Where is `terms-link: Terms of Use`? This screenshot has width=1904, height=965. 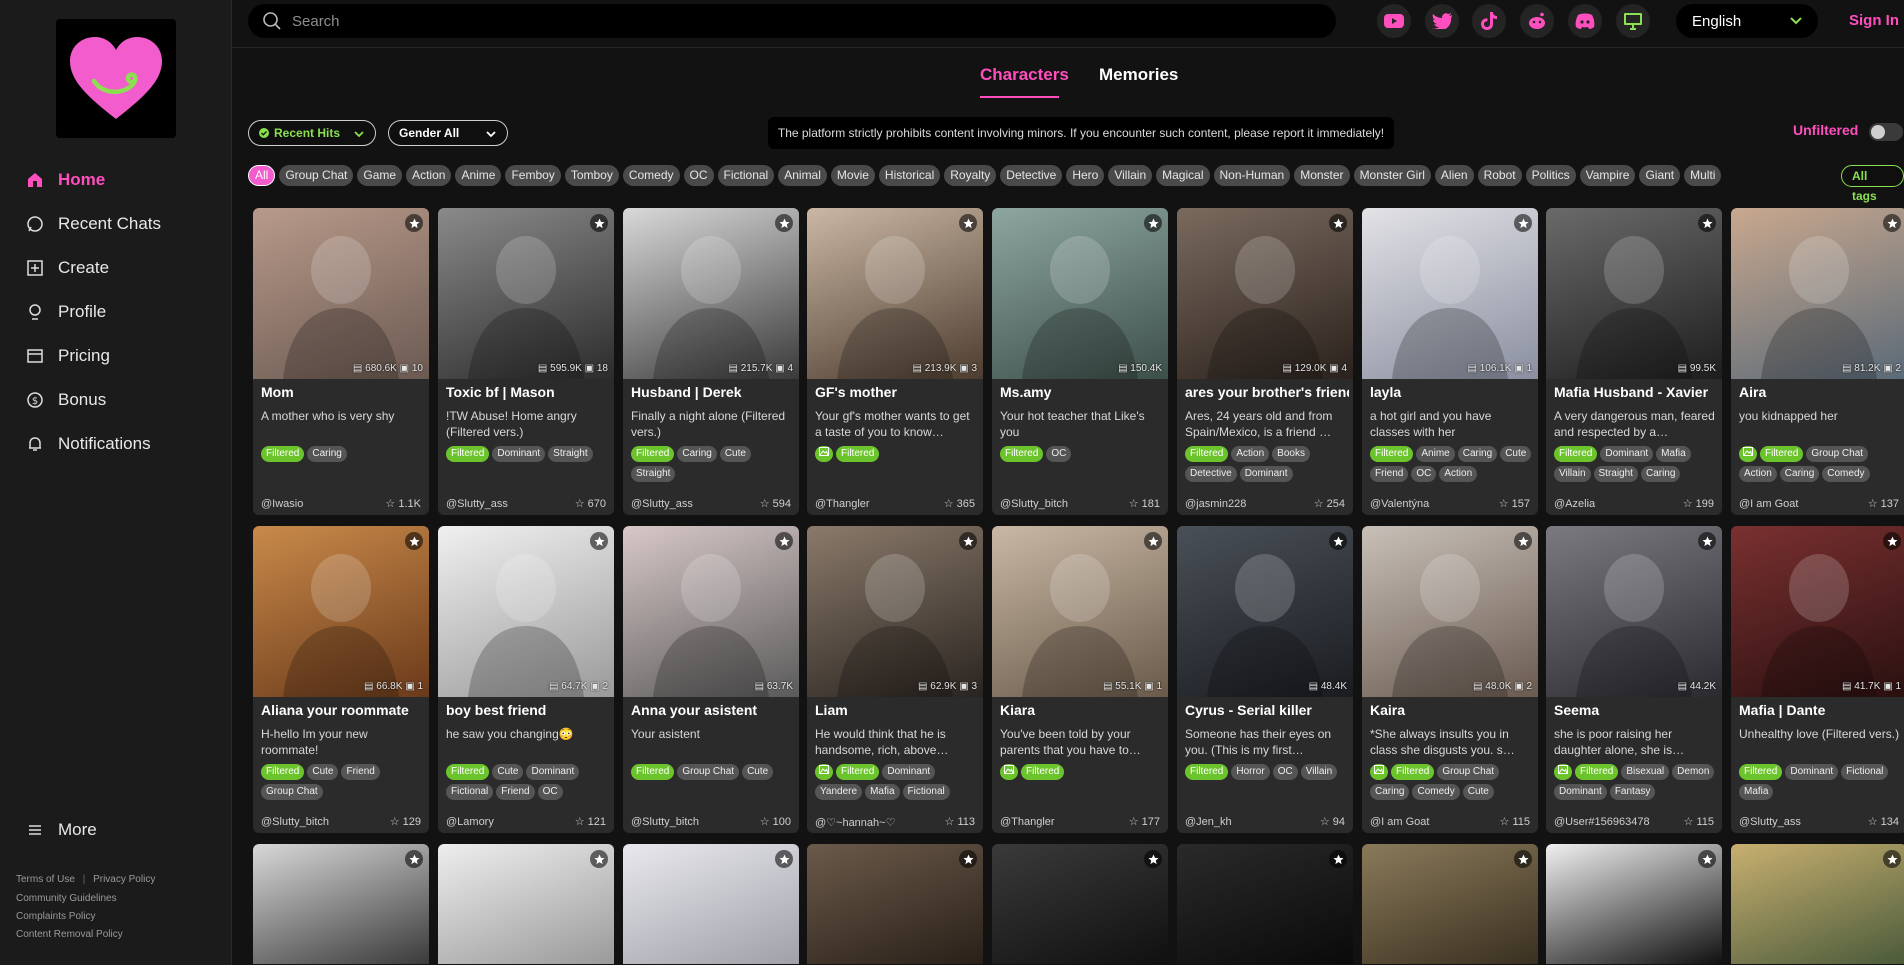
terms-link: Terms of Use is located at coordinates (45, 879).